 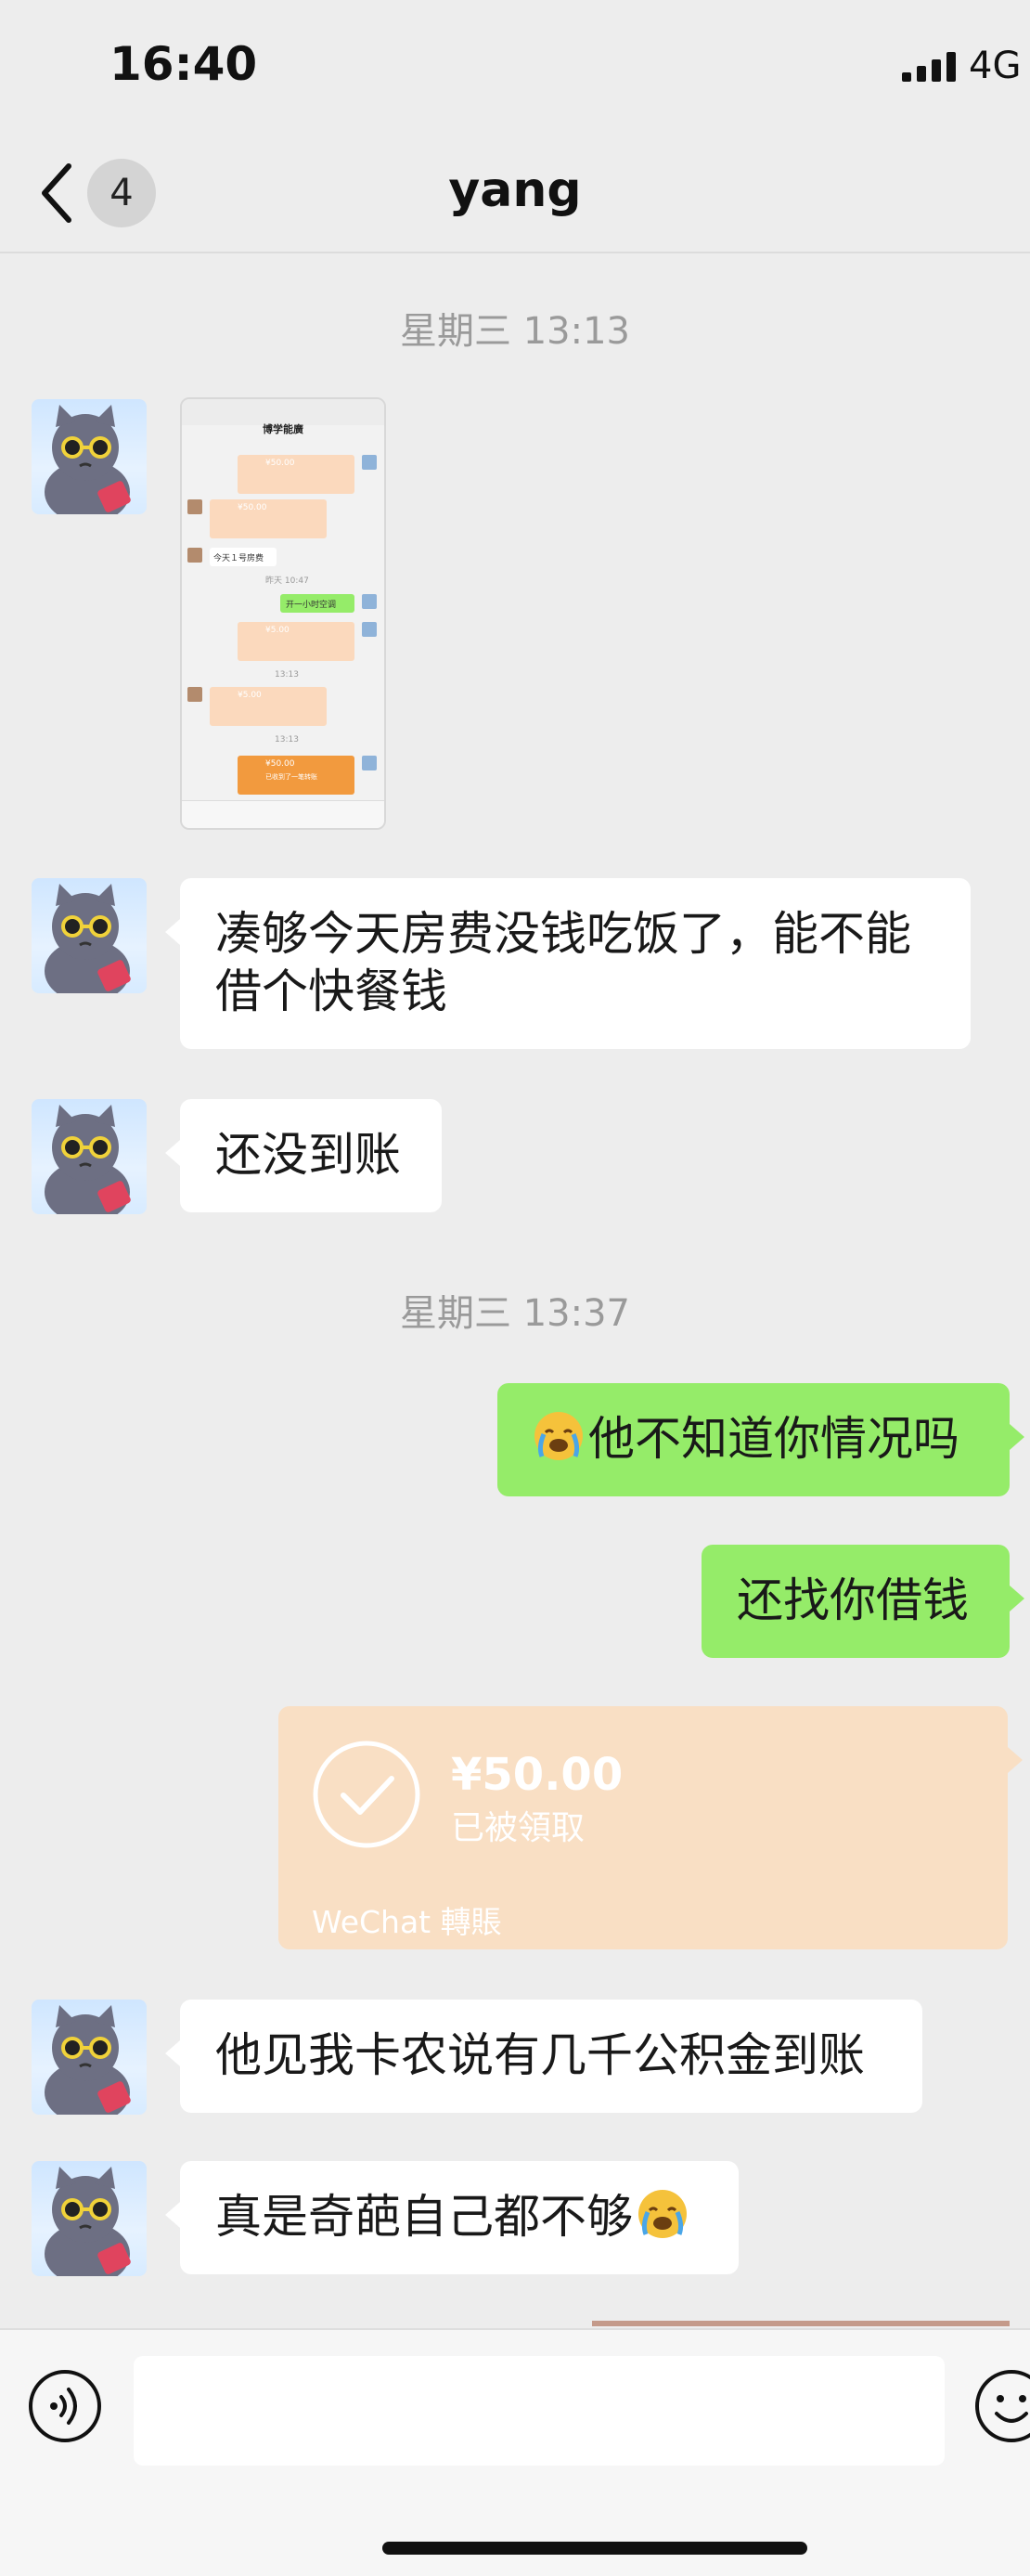 What do you see at coordinates (424, 2217) in the screenshot?
I see `message-text: 真是奇葩自己都不够` at bounding box center [424, 2217].